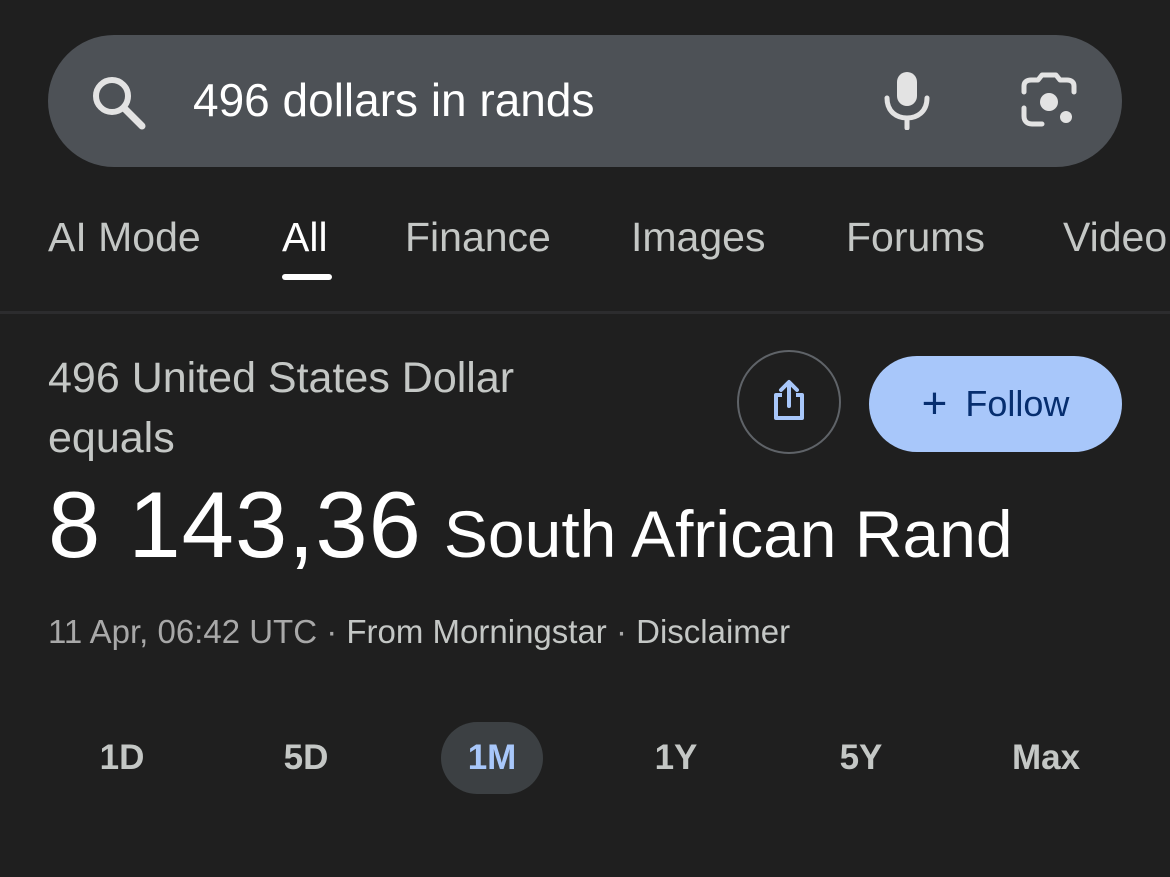 The image size is (1170, 877). I want to click on tab-video: Video, so click(1115, 237).